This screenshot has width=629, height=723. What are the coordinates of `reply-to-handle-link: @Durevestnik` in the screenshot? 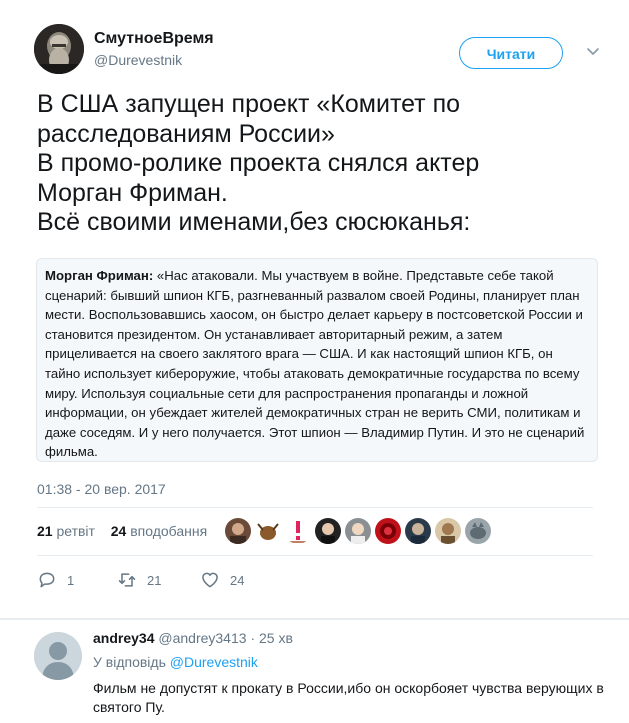 It's located at (214, 662).